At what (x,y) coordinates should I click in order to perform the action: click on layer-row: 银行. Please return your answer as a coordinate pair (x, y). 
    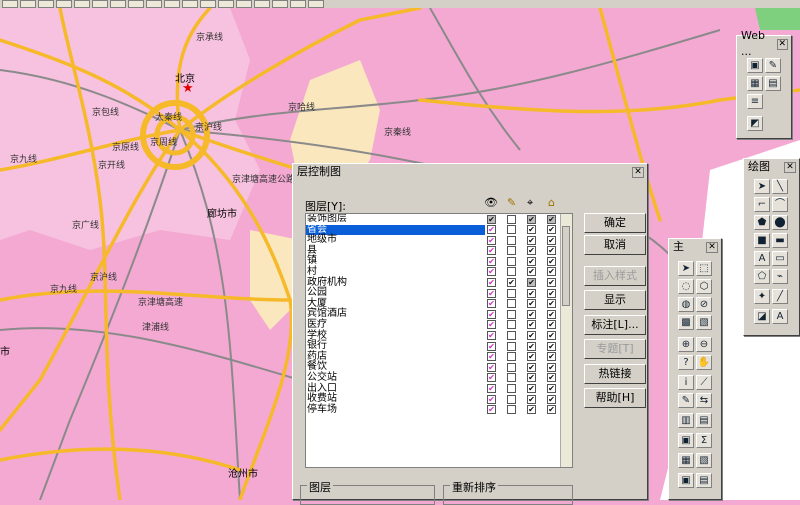
    Looking at the image, I should click on (439, 346).